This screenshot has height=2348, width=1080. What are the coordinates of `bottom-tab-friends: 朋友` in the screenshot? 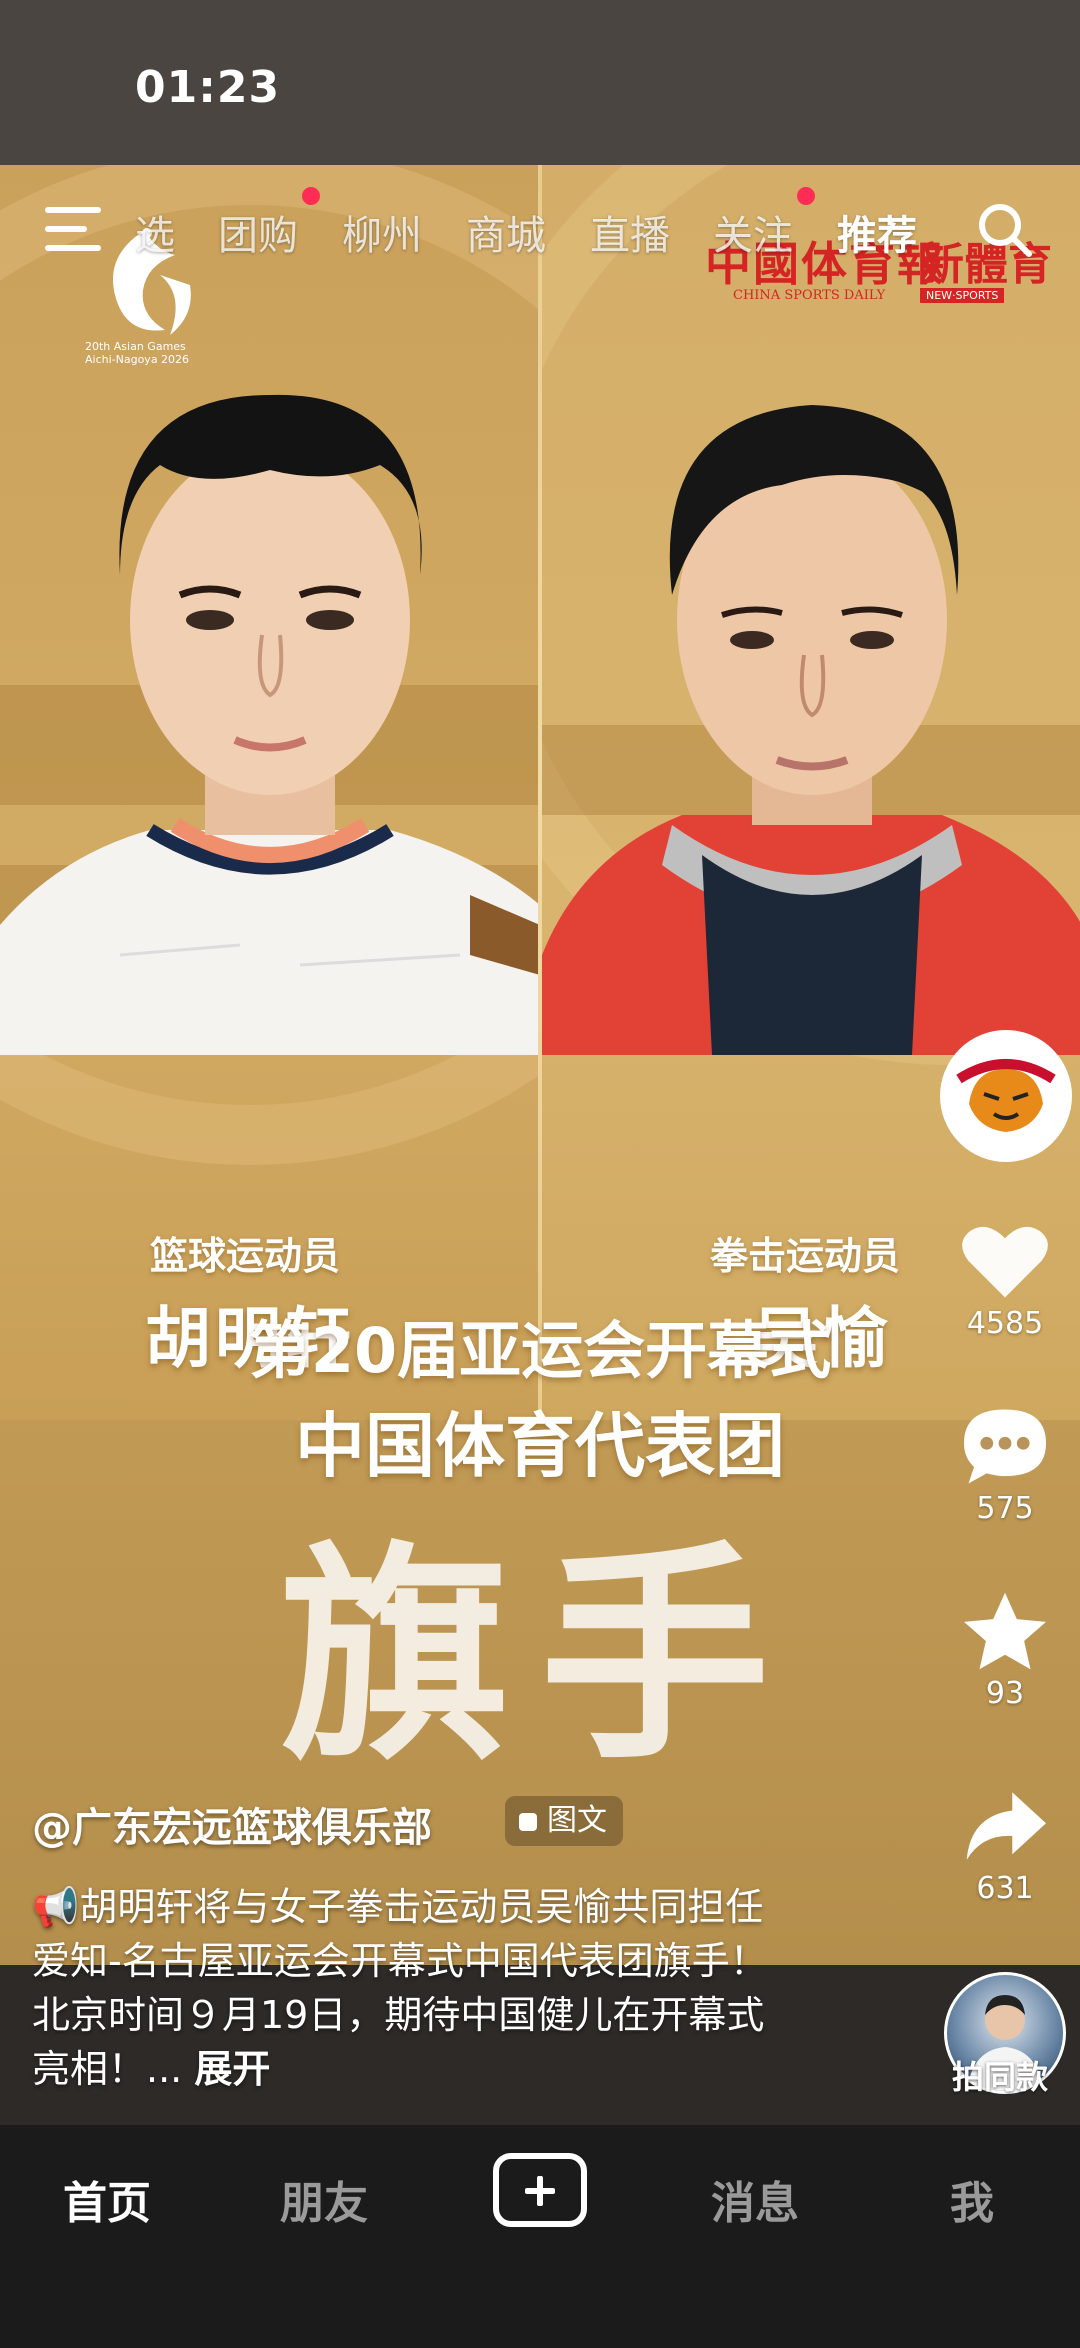 It's located at (324, 2199).